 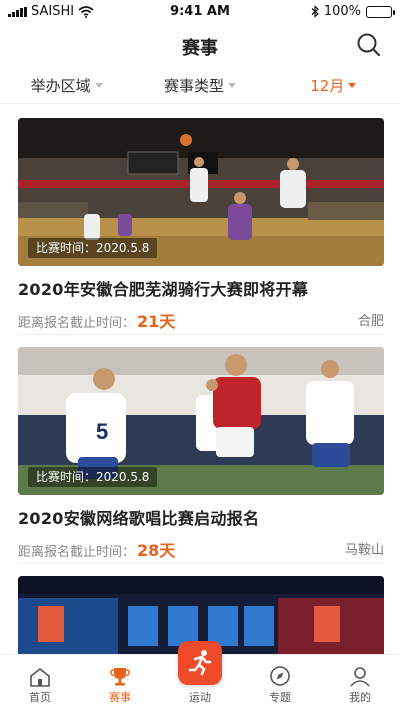 I want to click on page-header: 赛事, so click(x=200, y=45).